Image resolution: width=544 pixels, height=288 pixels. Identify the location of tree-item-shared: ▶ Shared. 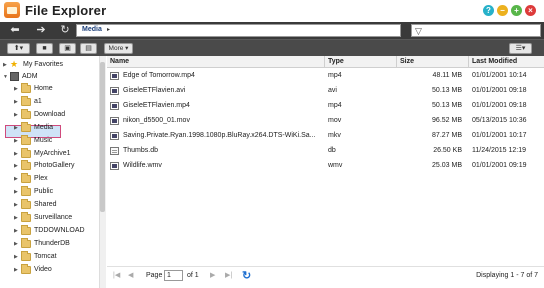
(35, 205).